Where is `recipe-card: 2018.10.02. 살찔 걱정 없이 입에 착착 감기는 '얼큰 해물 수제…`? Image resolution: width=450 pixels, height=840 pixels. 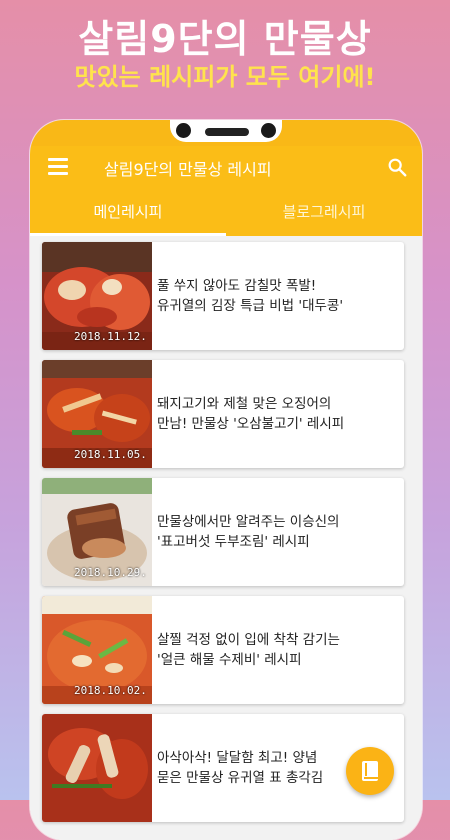
recipe-card: 2018.10.02. 살찔 걱정 없이 입에 착착 감기는 '얼큰 해물 수제… is located at coordinates (223, 650).